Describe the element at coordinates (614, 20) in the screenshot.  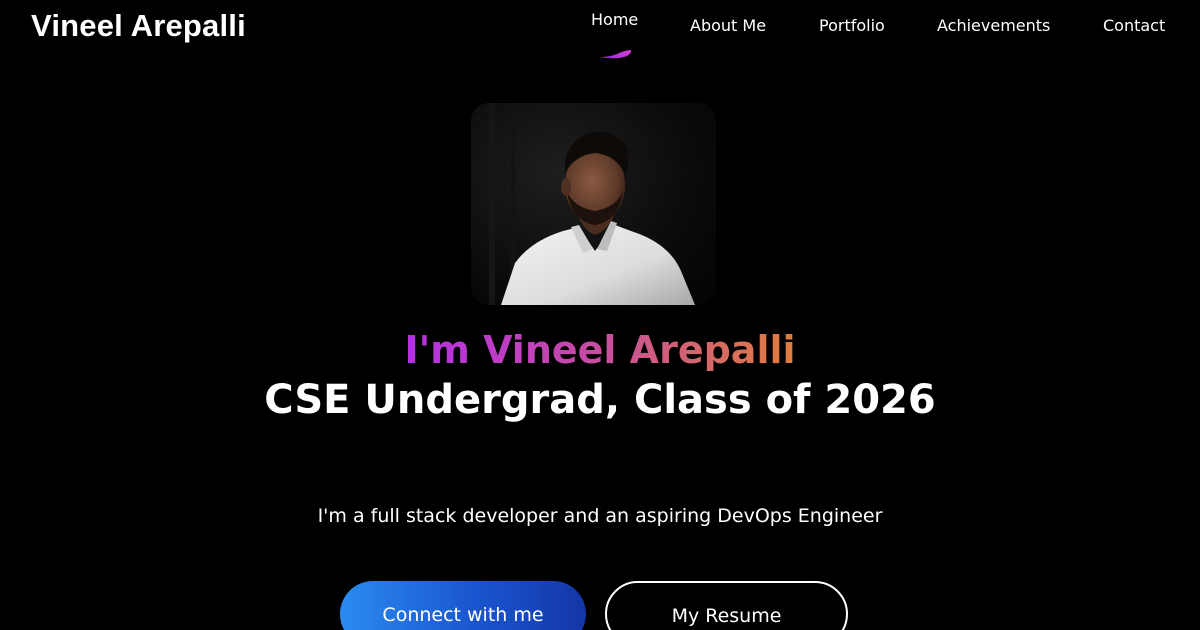
I see `nav-item-home: Home` at that location.